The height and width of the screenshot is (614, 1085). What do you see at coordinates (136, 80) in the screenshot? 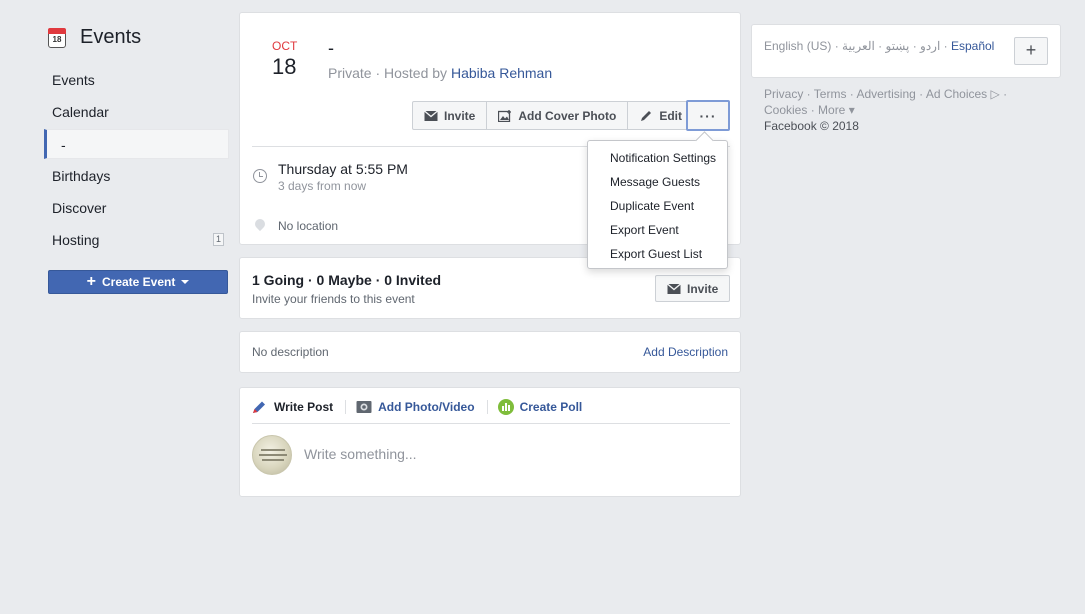
I see `sidebar-item-events: Events` at bounding box center [136, 80].